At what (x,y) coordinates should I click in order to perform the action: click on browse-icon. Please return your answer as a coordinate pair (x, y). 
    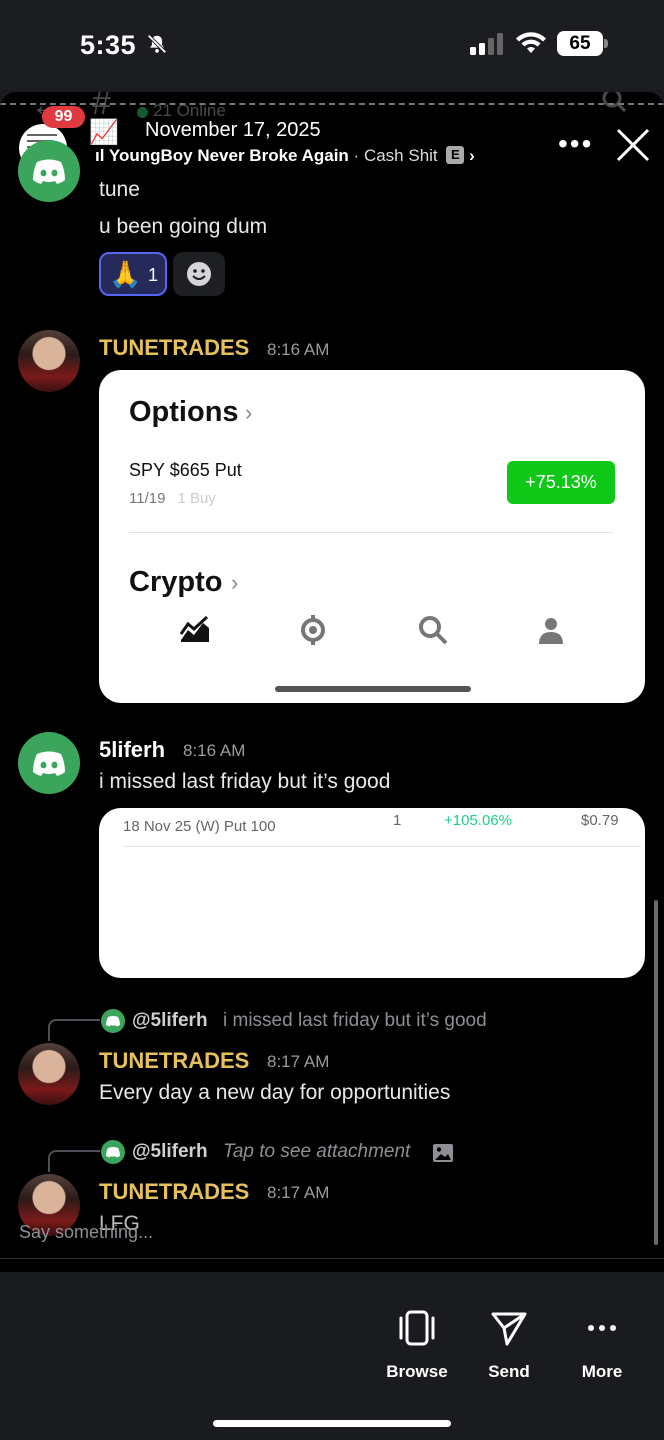
    Looking at the image, I should click on (417, 1328).